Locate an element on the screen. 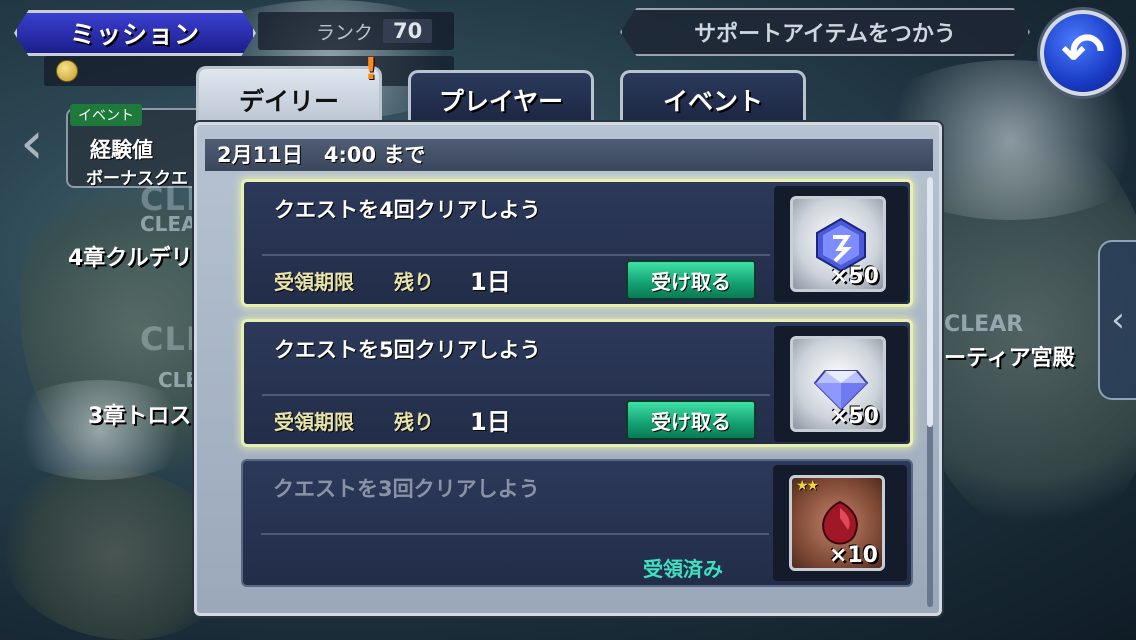 The width and height of the screenshot is (1136, 640). side-menu-tab: ‹ is located at coordinates (1117, 320).